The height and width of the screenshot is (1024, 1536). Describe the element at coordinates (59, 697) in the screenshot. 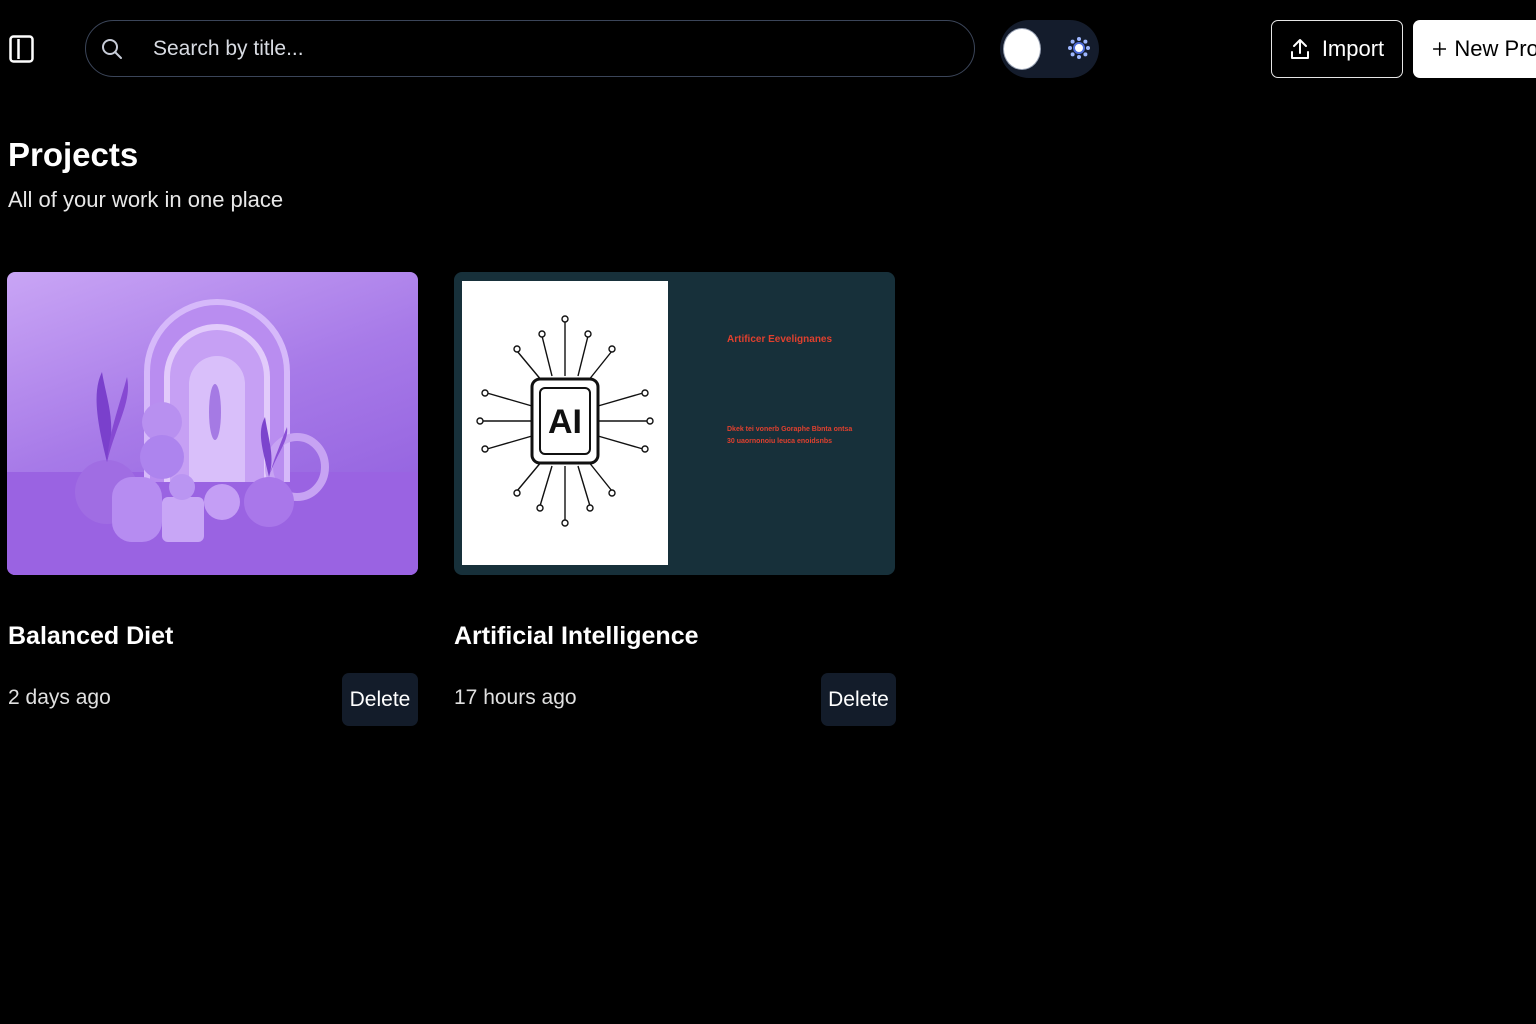

I see `project-timestamp: 2 days ago` at that location.